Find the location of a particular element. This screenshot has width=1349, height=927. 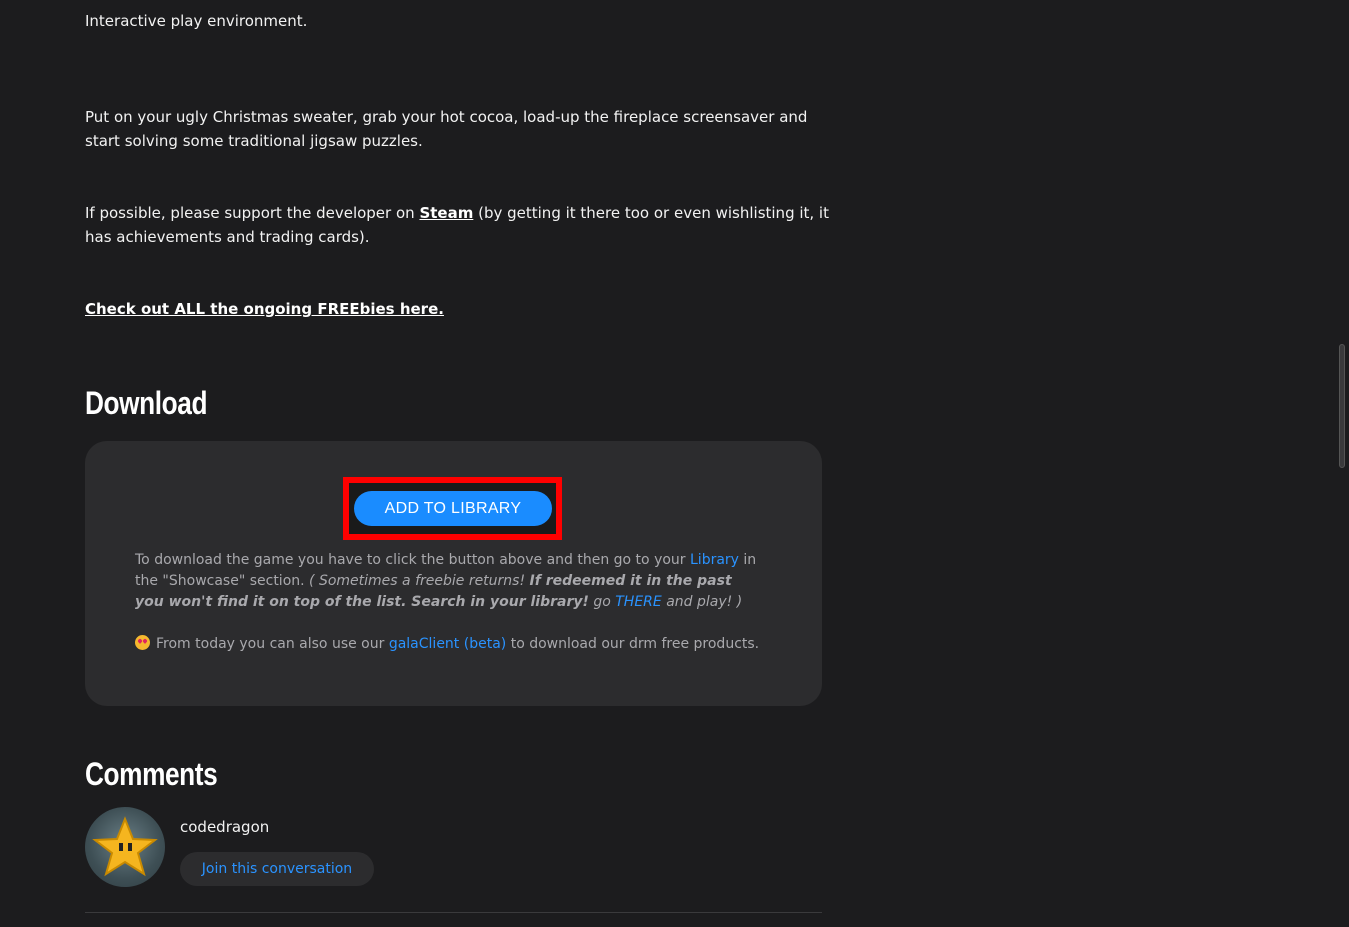

avatar is located at coordinates (125, 847).